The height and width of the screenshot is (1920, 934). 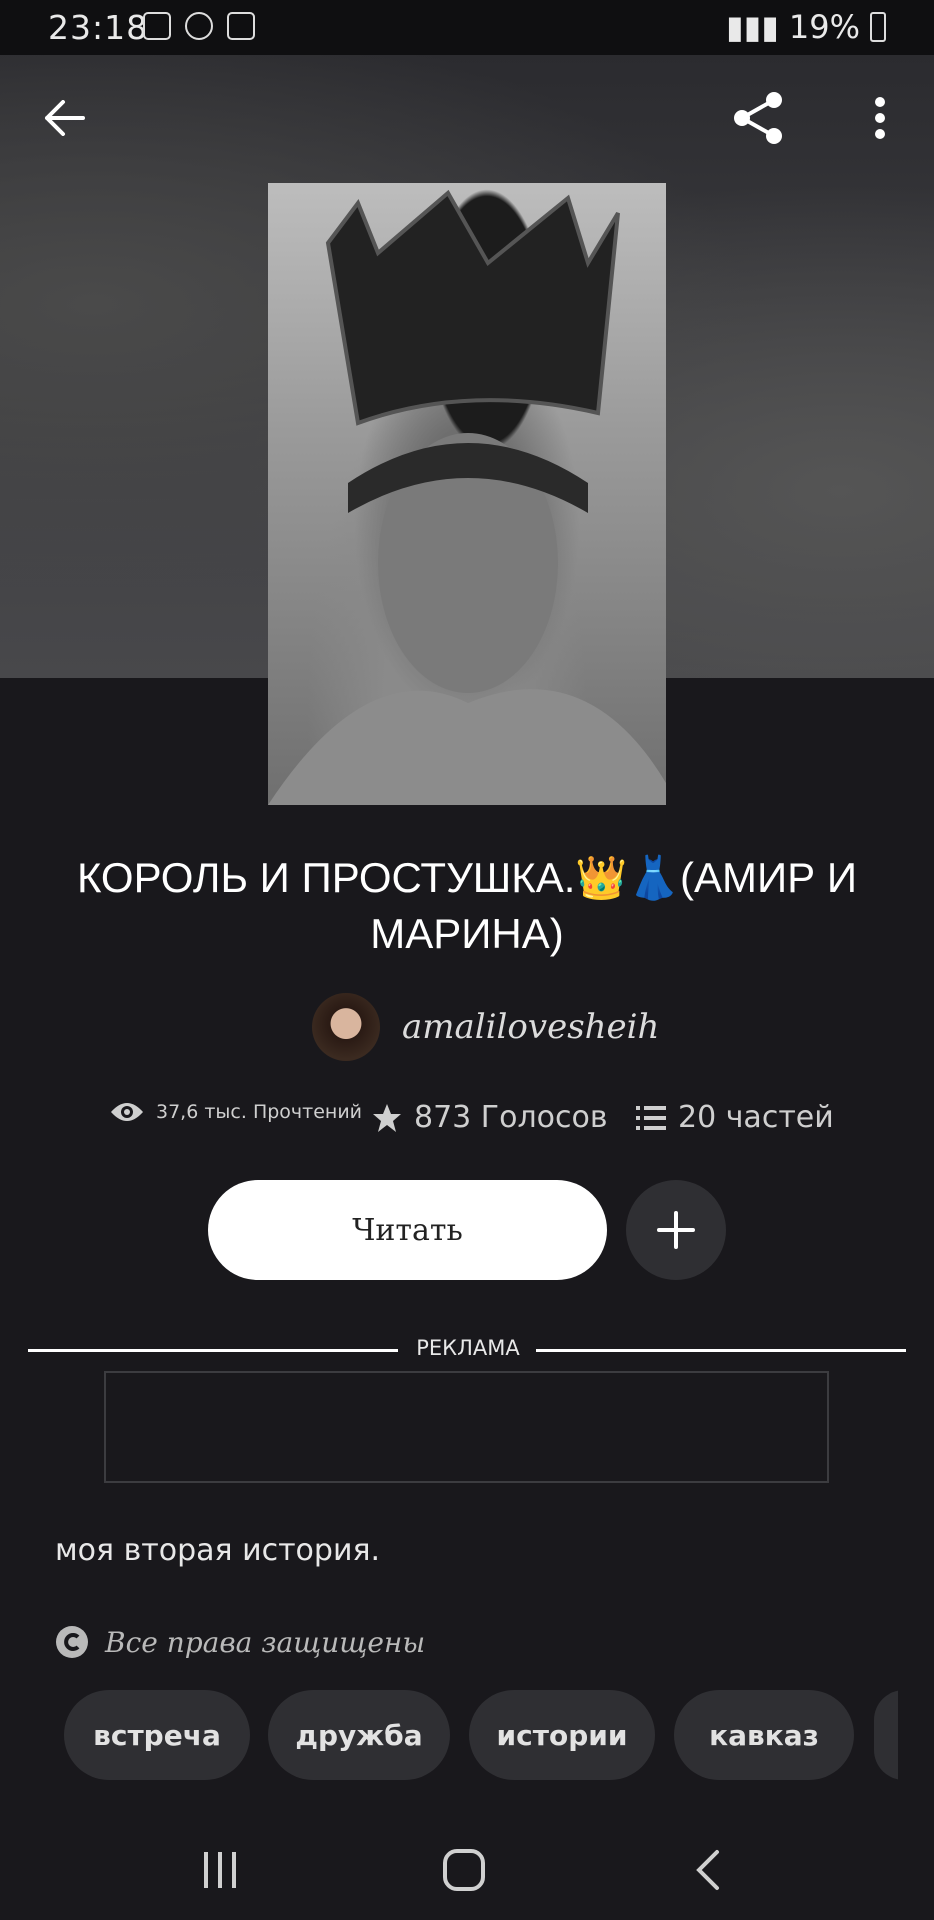 What do you see at coordinates (98, 27) in the screenshot?
I see `status-time: 23:18` at bounding box center [98, 27].